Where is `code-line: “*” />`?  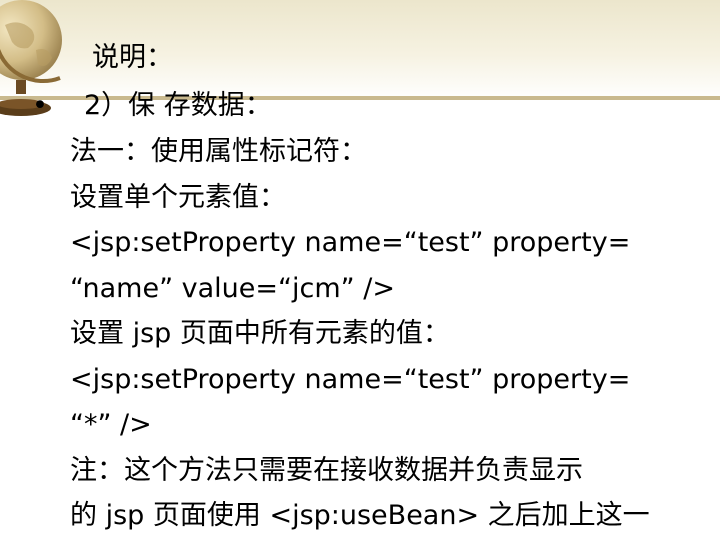
code-line: “*” /> is located at coordinates (111, 424).